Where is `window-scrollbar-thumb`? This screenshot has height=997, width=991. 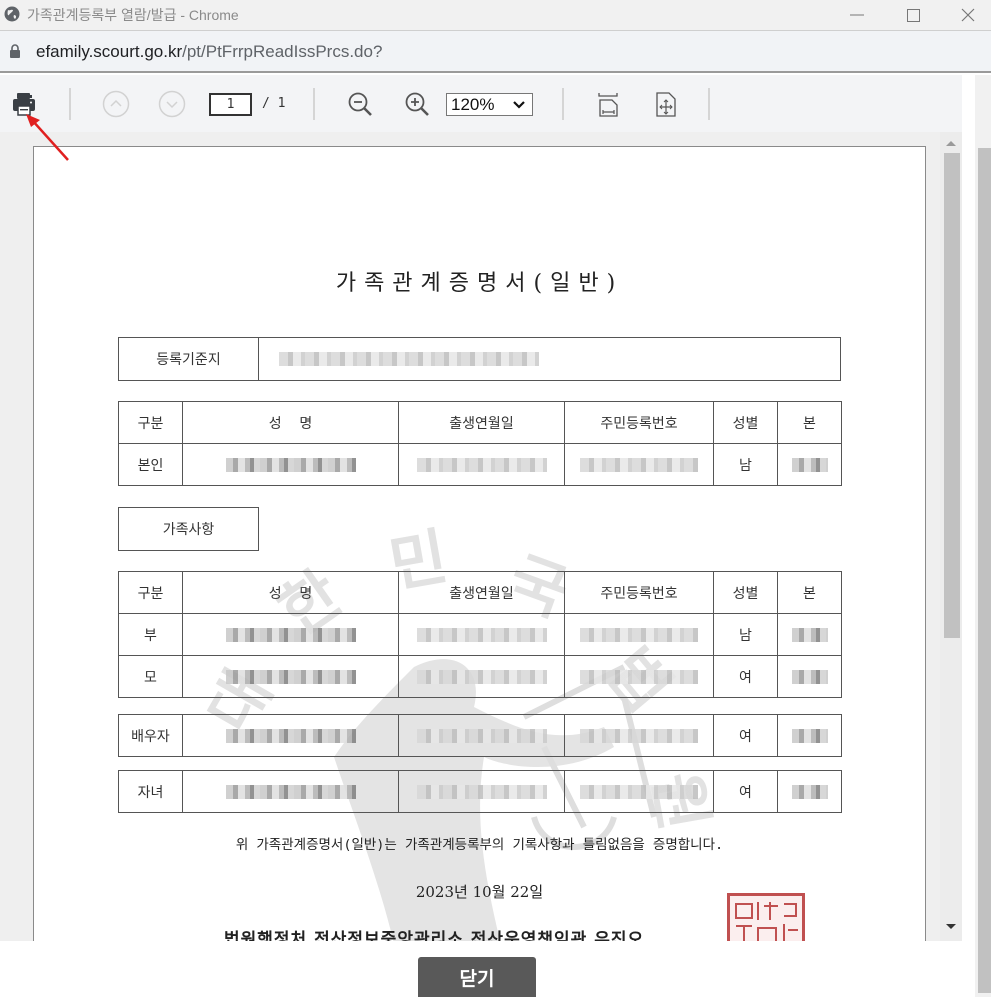 window-scrollbar-thumb is located at coordinates (984, 570).